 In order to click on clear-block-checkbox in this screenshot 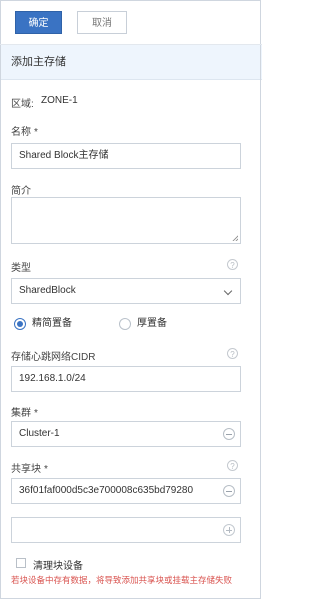, I will do `click(21, 563)`.